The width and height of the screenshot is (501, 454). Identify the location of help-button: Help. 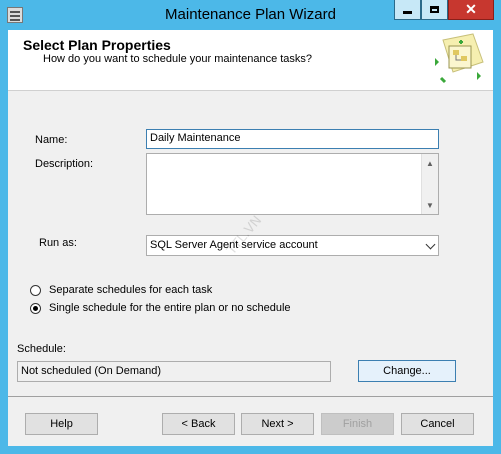
(61, 424).